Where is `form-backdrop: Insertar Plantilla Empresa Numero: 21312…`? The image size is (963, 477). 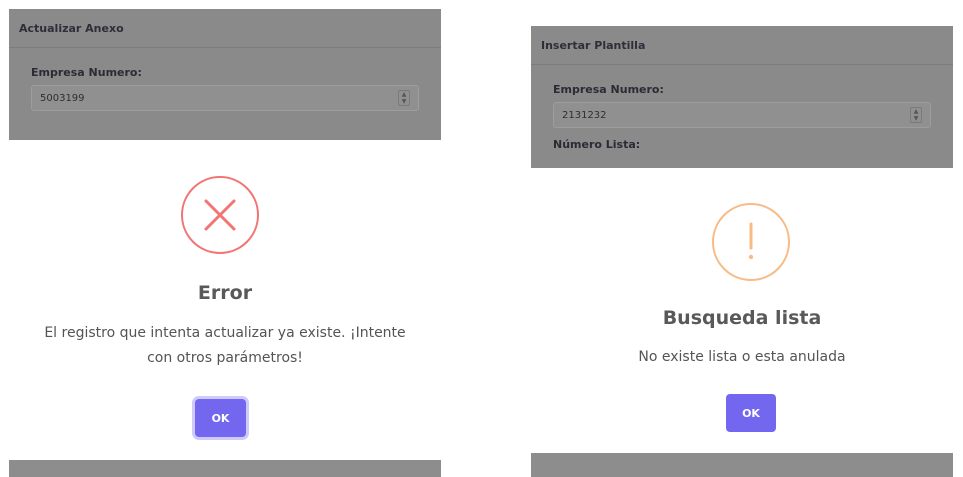 form-backdrop: Insertar Plantilla Empresa Numero: 21312… is located at coordinates (742, 97).